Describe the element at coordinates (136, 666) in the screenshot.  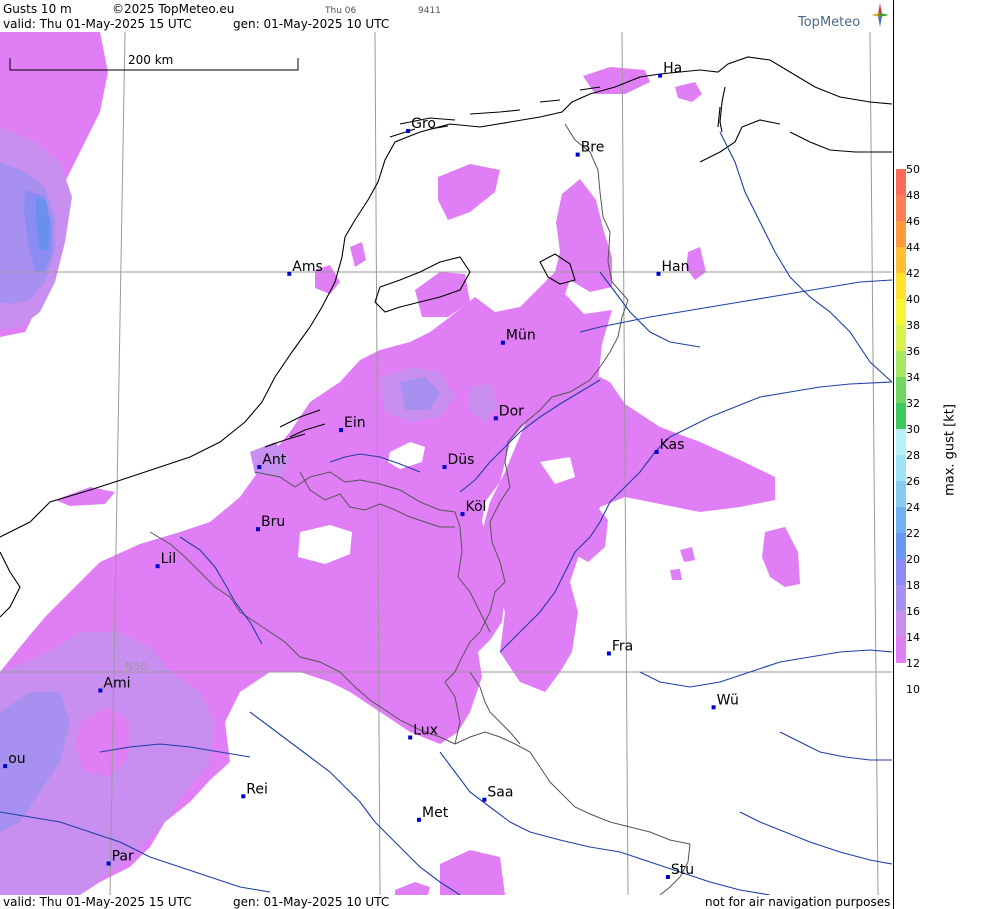
I see `latitude-label-n50: N50` at that location.